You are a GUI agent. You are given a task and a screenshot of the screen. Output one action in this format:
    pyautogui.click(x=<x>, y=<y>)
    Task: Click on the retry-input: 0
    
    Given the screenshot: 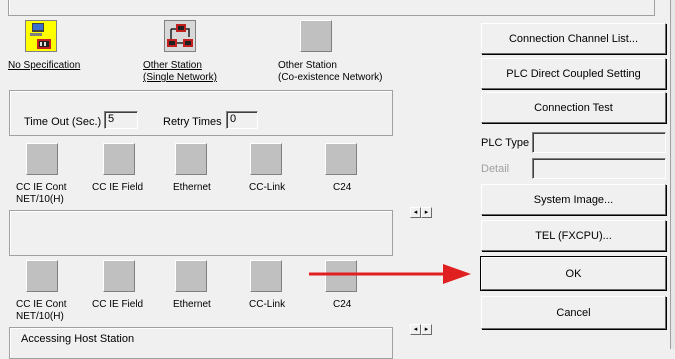 What is the action you would take?
    pyautogui.click(x=242, y=120)
    